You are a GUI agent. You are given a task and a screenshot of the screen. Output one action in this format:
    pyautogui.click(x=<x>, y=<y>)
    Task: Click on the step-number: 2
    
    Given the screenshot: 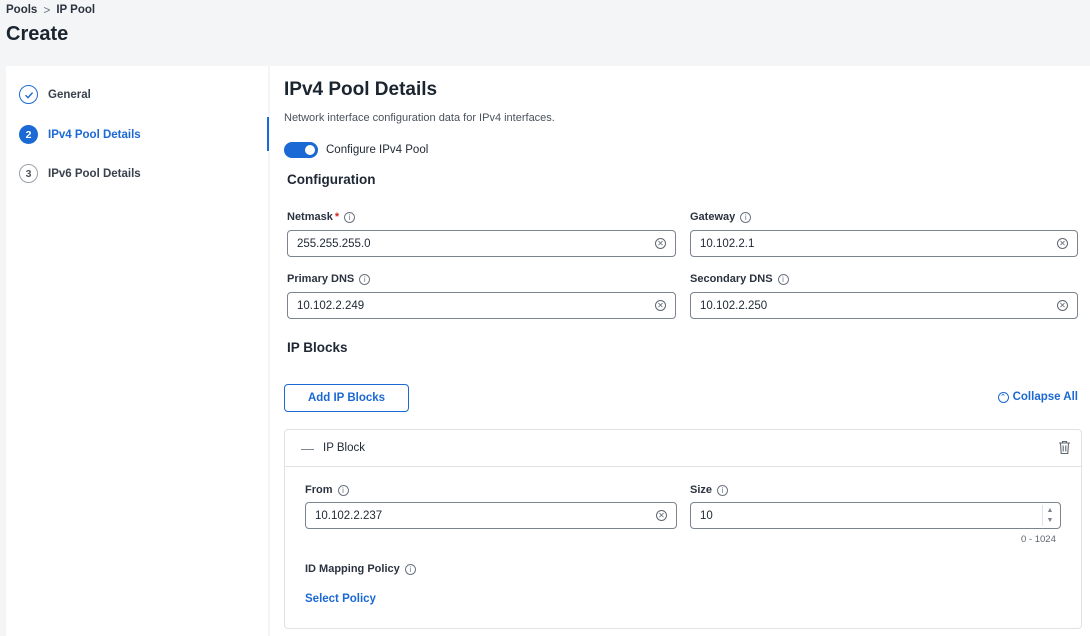 What is the action you would take?
    pyautogui.click(x=28, y=134)
    